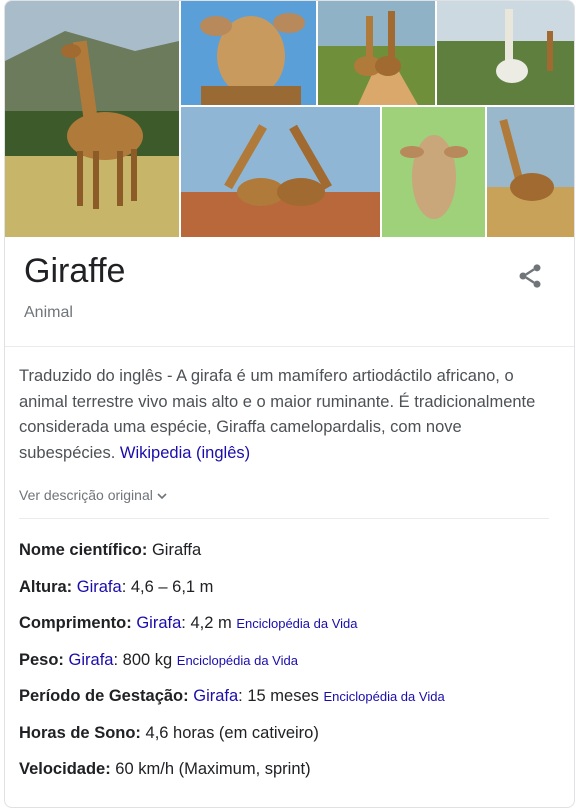 This screenshot has width=576, height=812. I want to click on fact-label: Período de Gestação:, so click(104, 696).